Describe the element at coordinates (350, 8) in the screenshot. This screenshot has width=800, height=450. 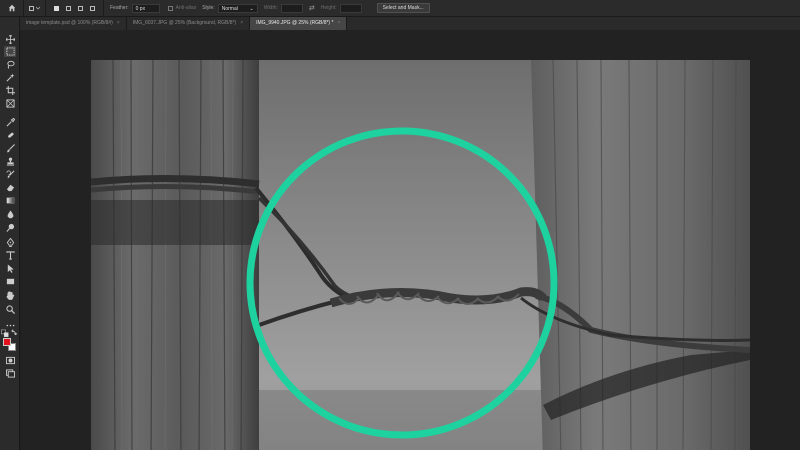
I see `height-input` at that location.